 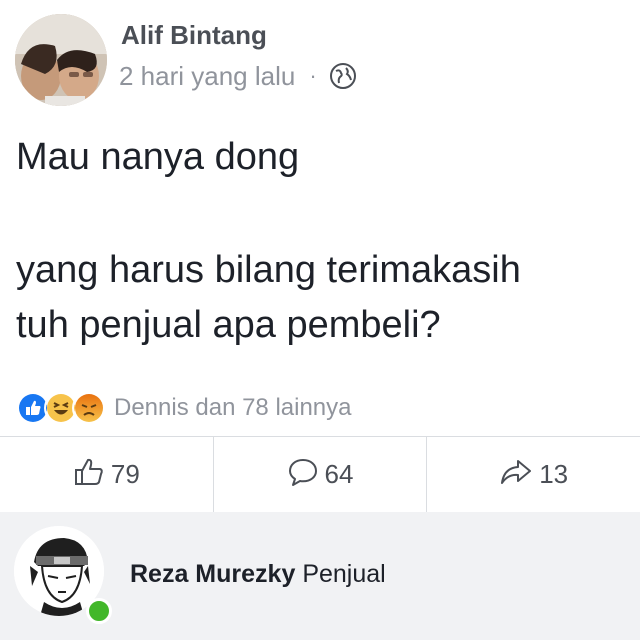 I want to click on angry-icon, so click(x=89, y=408).